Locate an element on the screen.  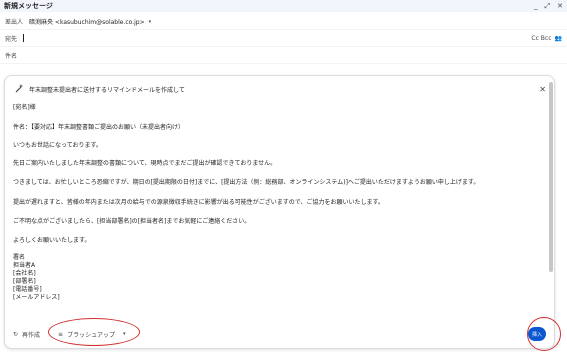
compose-scrollbar is located at coordinates (564, 177).